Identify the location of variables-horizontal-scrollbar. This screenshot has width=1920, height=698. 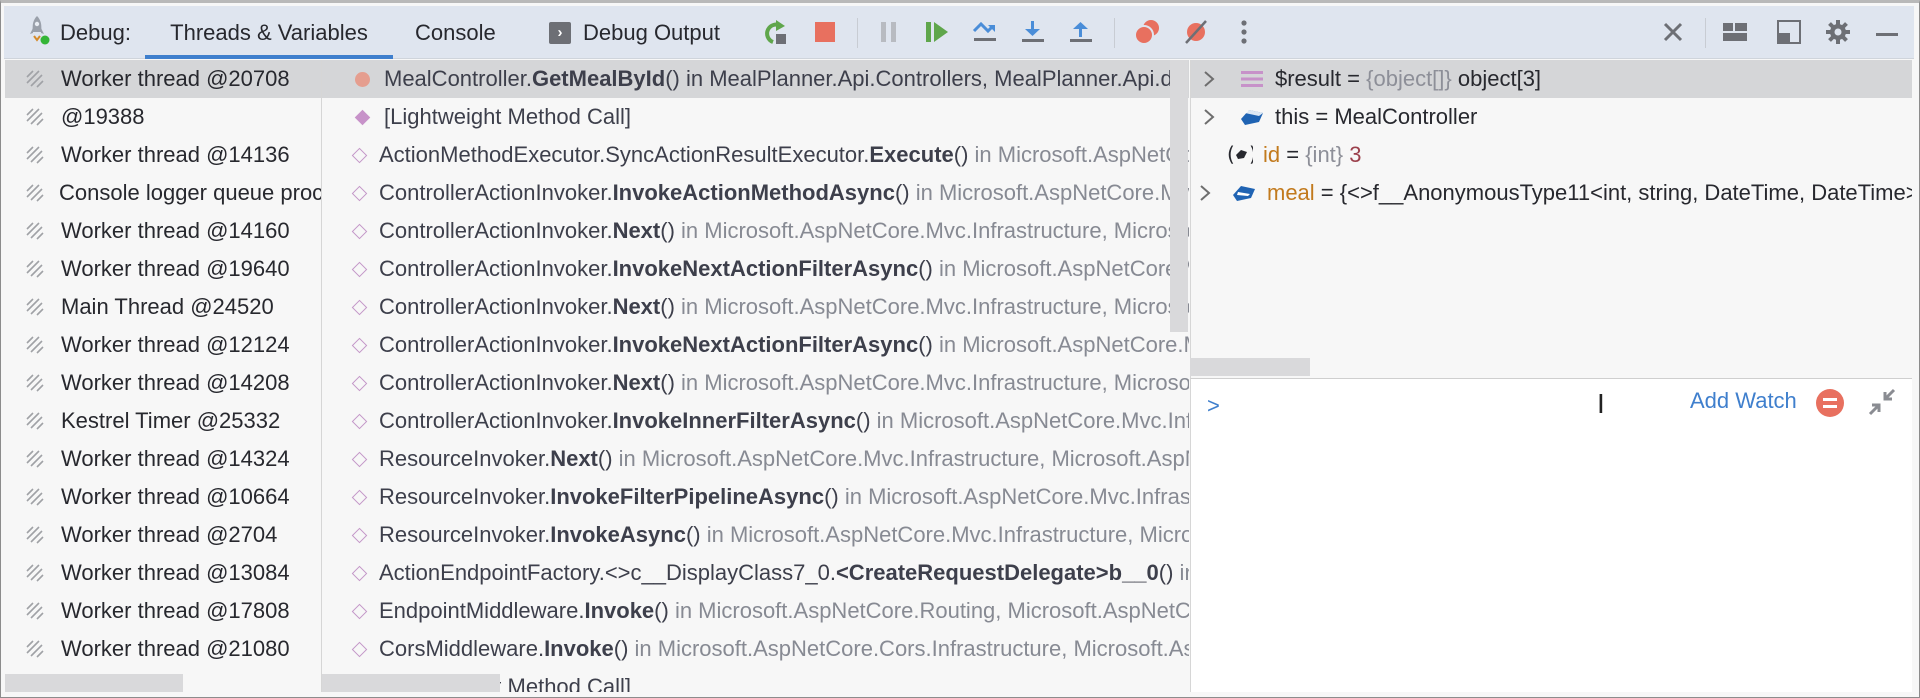
(1250, 367).